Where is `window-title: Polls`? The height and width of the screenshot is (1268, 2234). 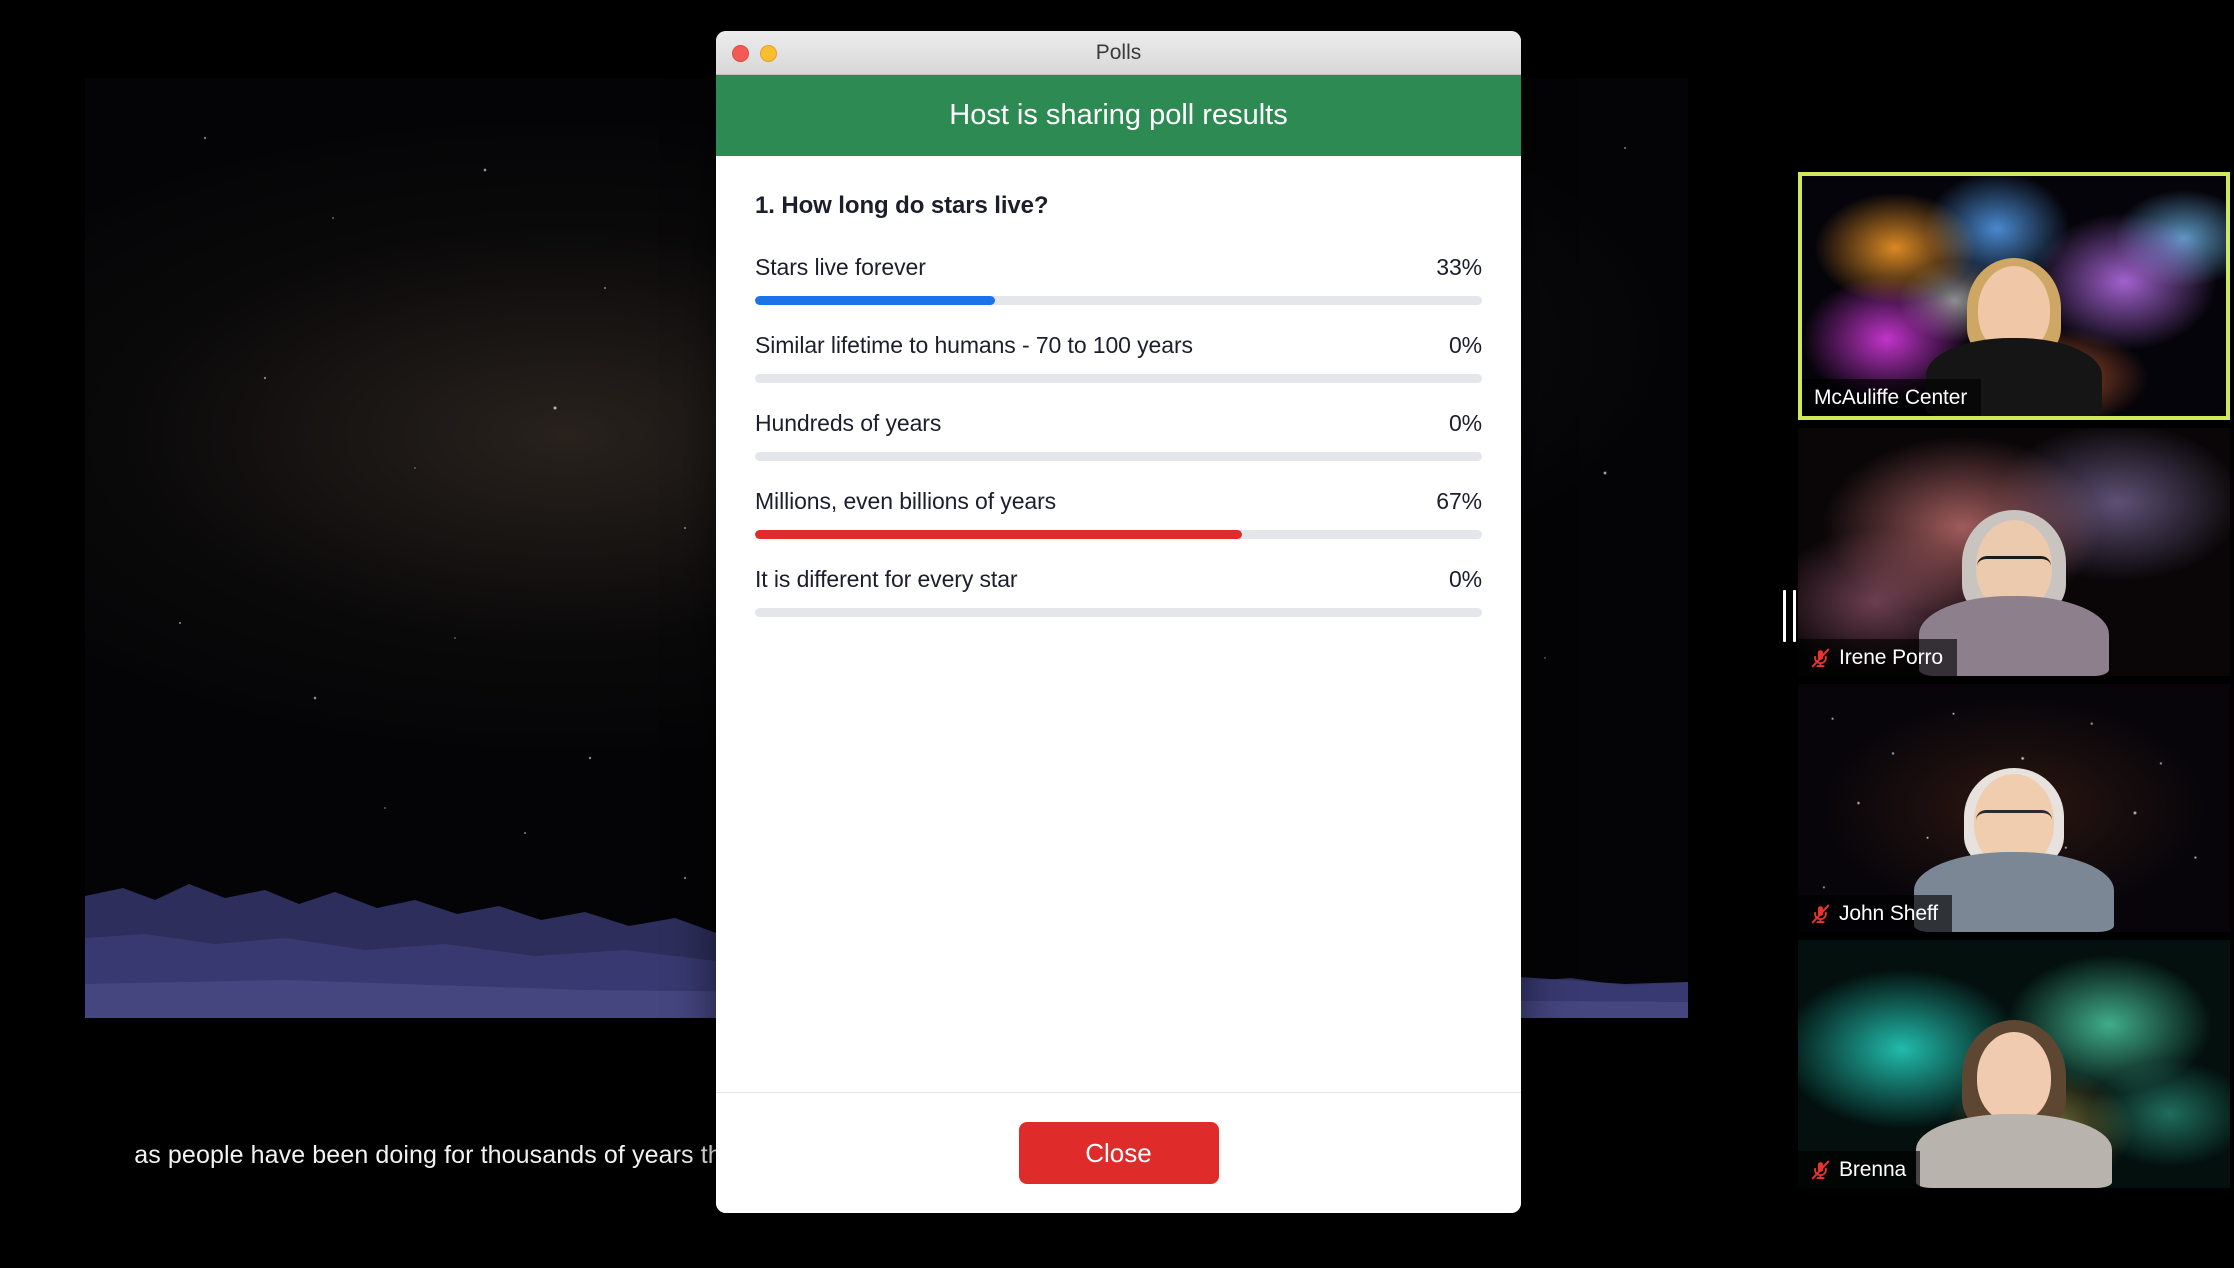 window-title: Polls is located at coordinates (1118, 52).